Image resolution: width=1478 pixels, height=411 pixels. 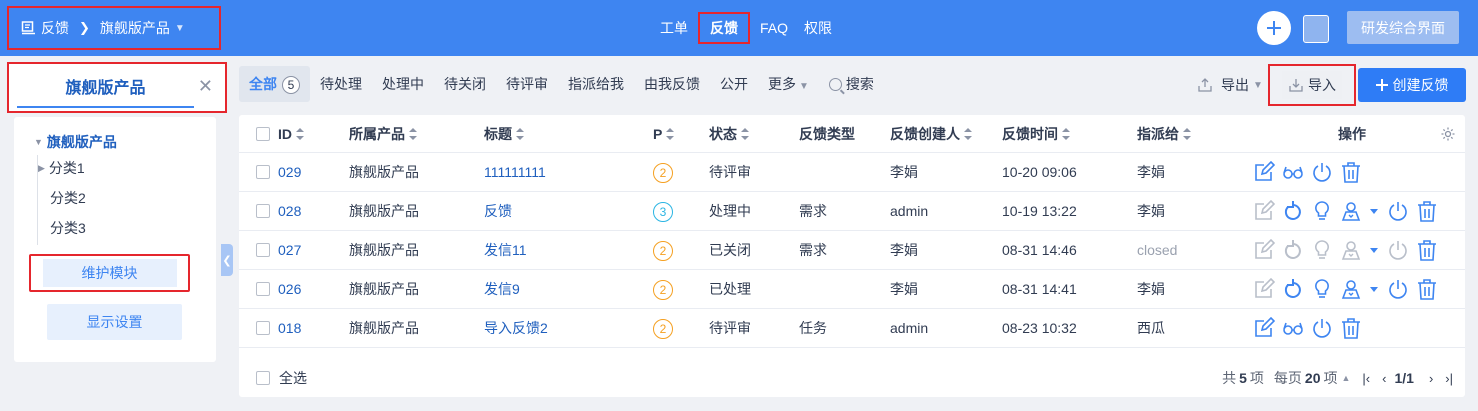 I want to click on col-title: 标题, so click(x=504, y=134).